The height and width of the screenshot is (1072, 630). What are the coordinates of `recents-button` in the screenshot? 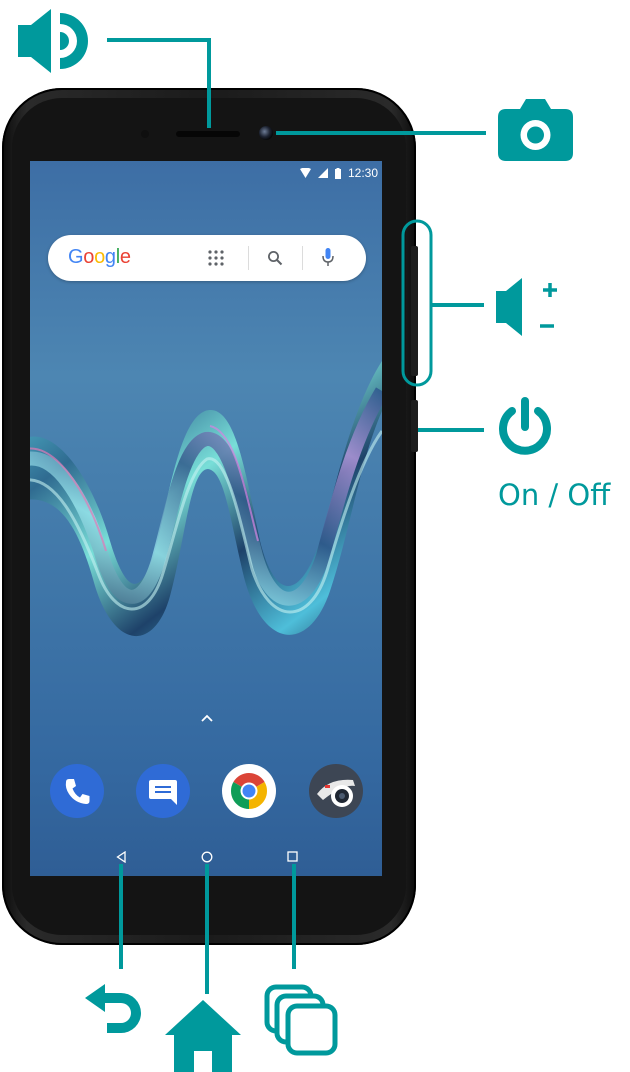 It's located at (292, 856).